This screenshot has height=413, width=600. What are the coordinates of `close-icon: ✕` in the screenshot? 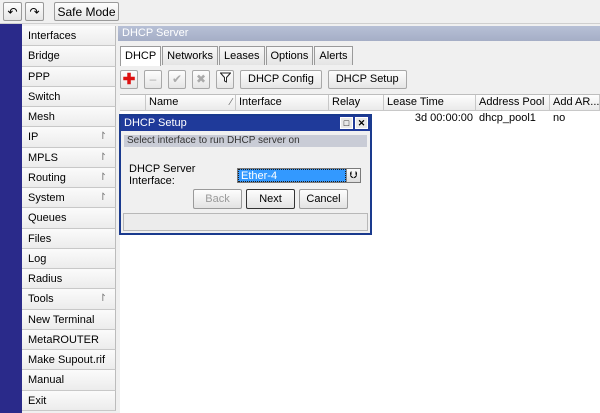 It's located at (361, 123).